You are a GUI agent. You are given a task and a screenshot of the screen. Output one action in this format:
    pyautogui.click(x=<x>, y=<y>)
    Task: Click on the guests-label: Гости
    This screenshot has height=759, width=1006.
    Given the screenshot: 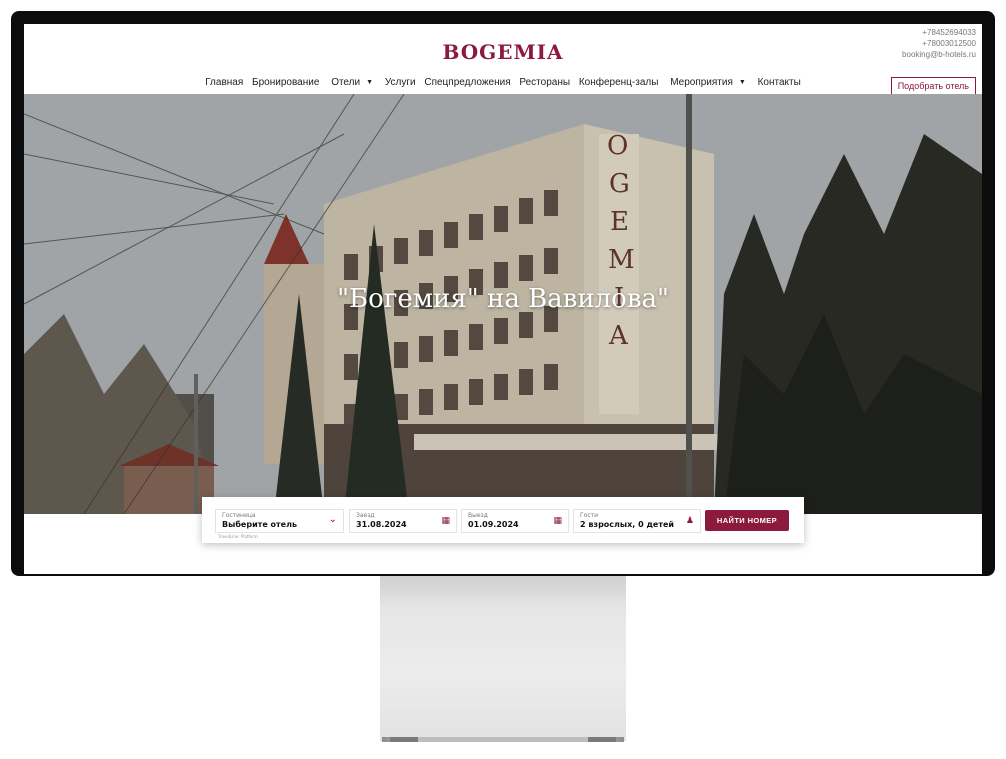 What is the action you would take?
    pyautogui.click(x=589, y=515)
    